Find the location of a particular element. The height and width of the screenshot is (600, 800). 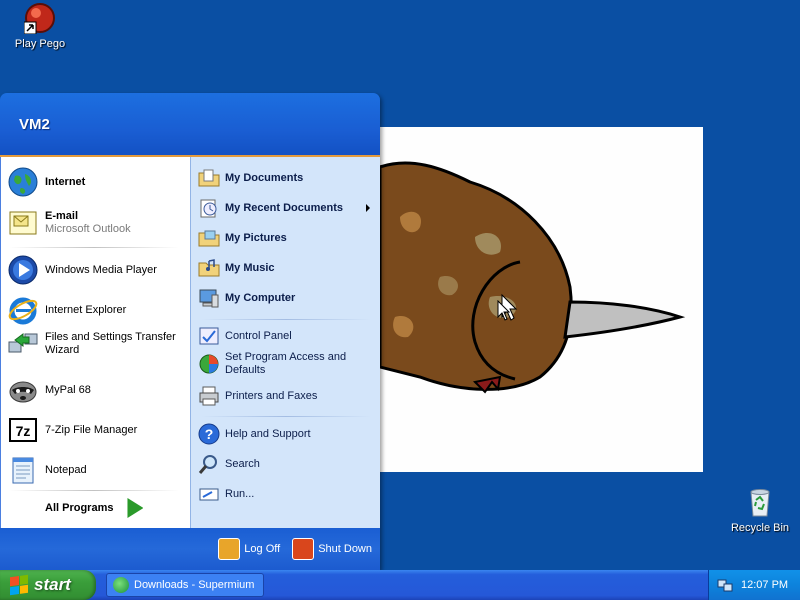

supermium-icon is located at coordinates (121, 585).